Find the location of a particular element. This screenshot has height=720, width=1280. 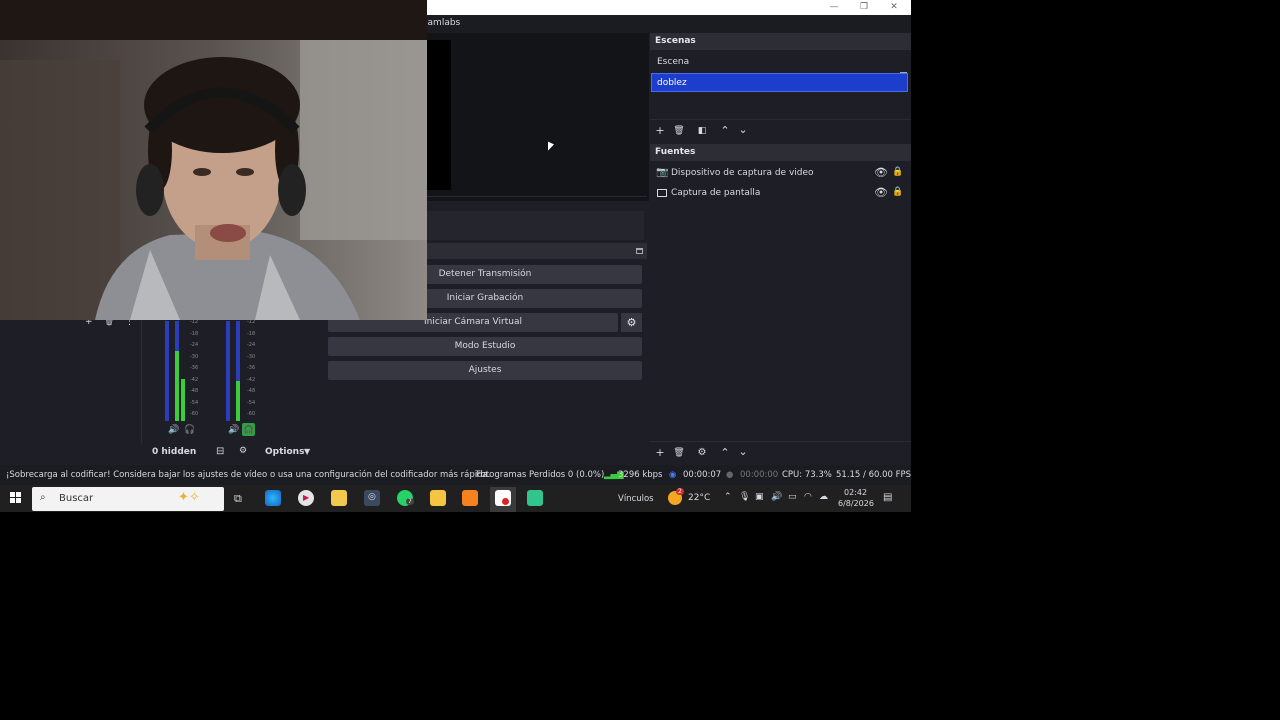

mixer-gear-icon: ⚙ is located at coordinates (243, 451).